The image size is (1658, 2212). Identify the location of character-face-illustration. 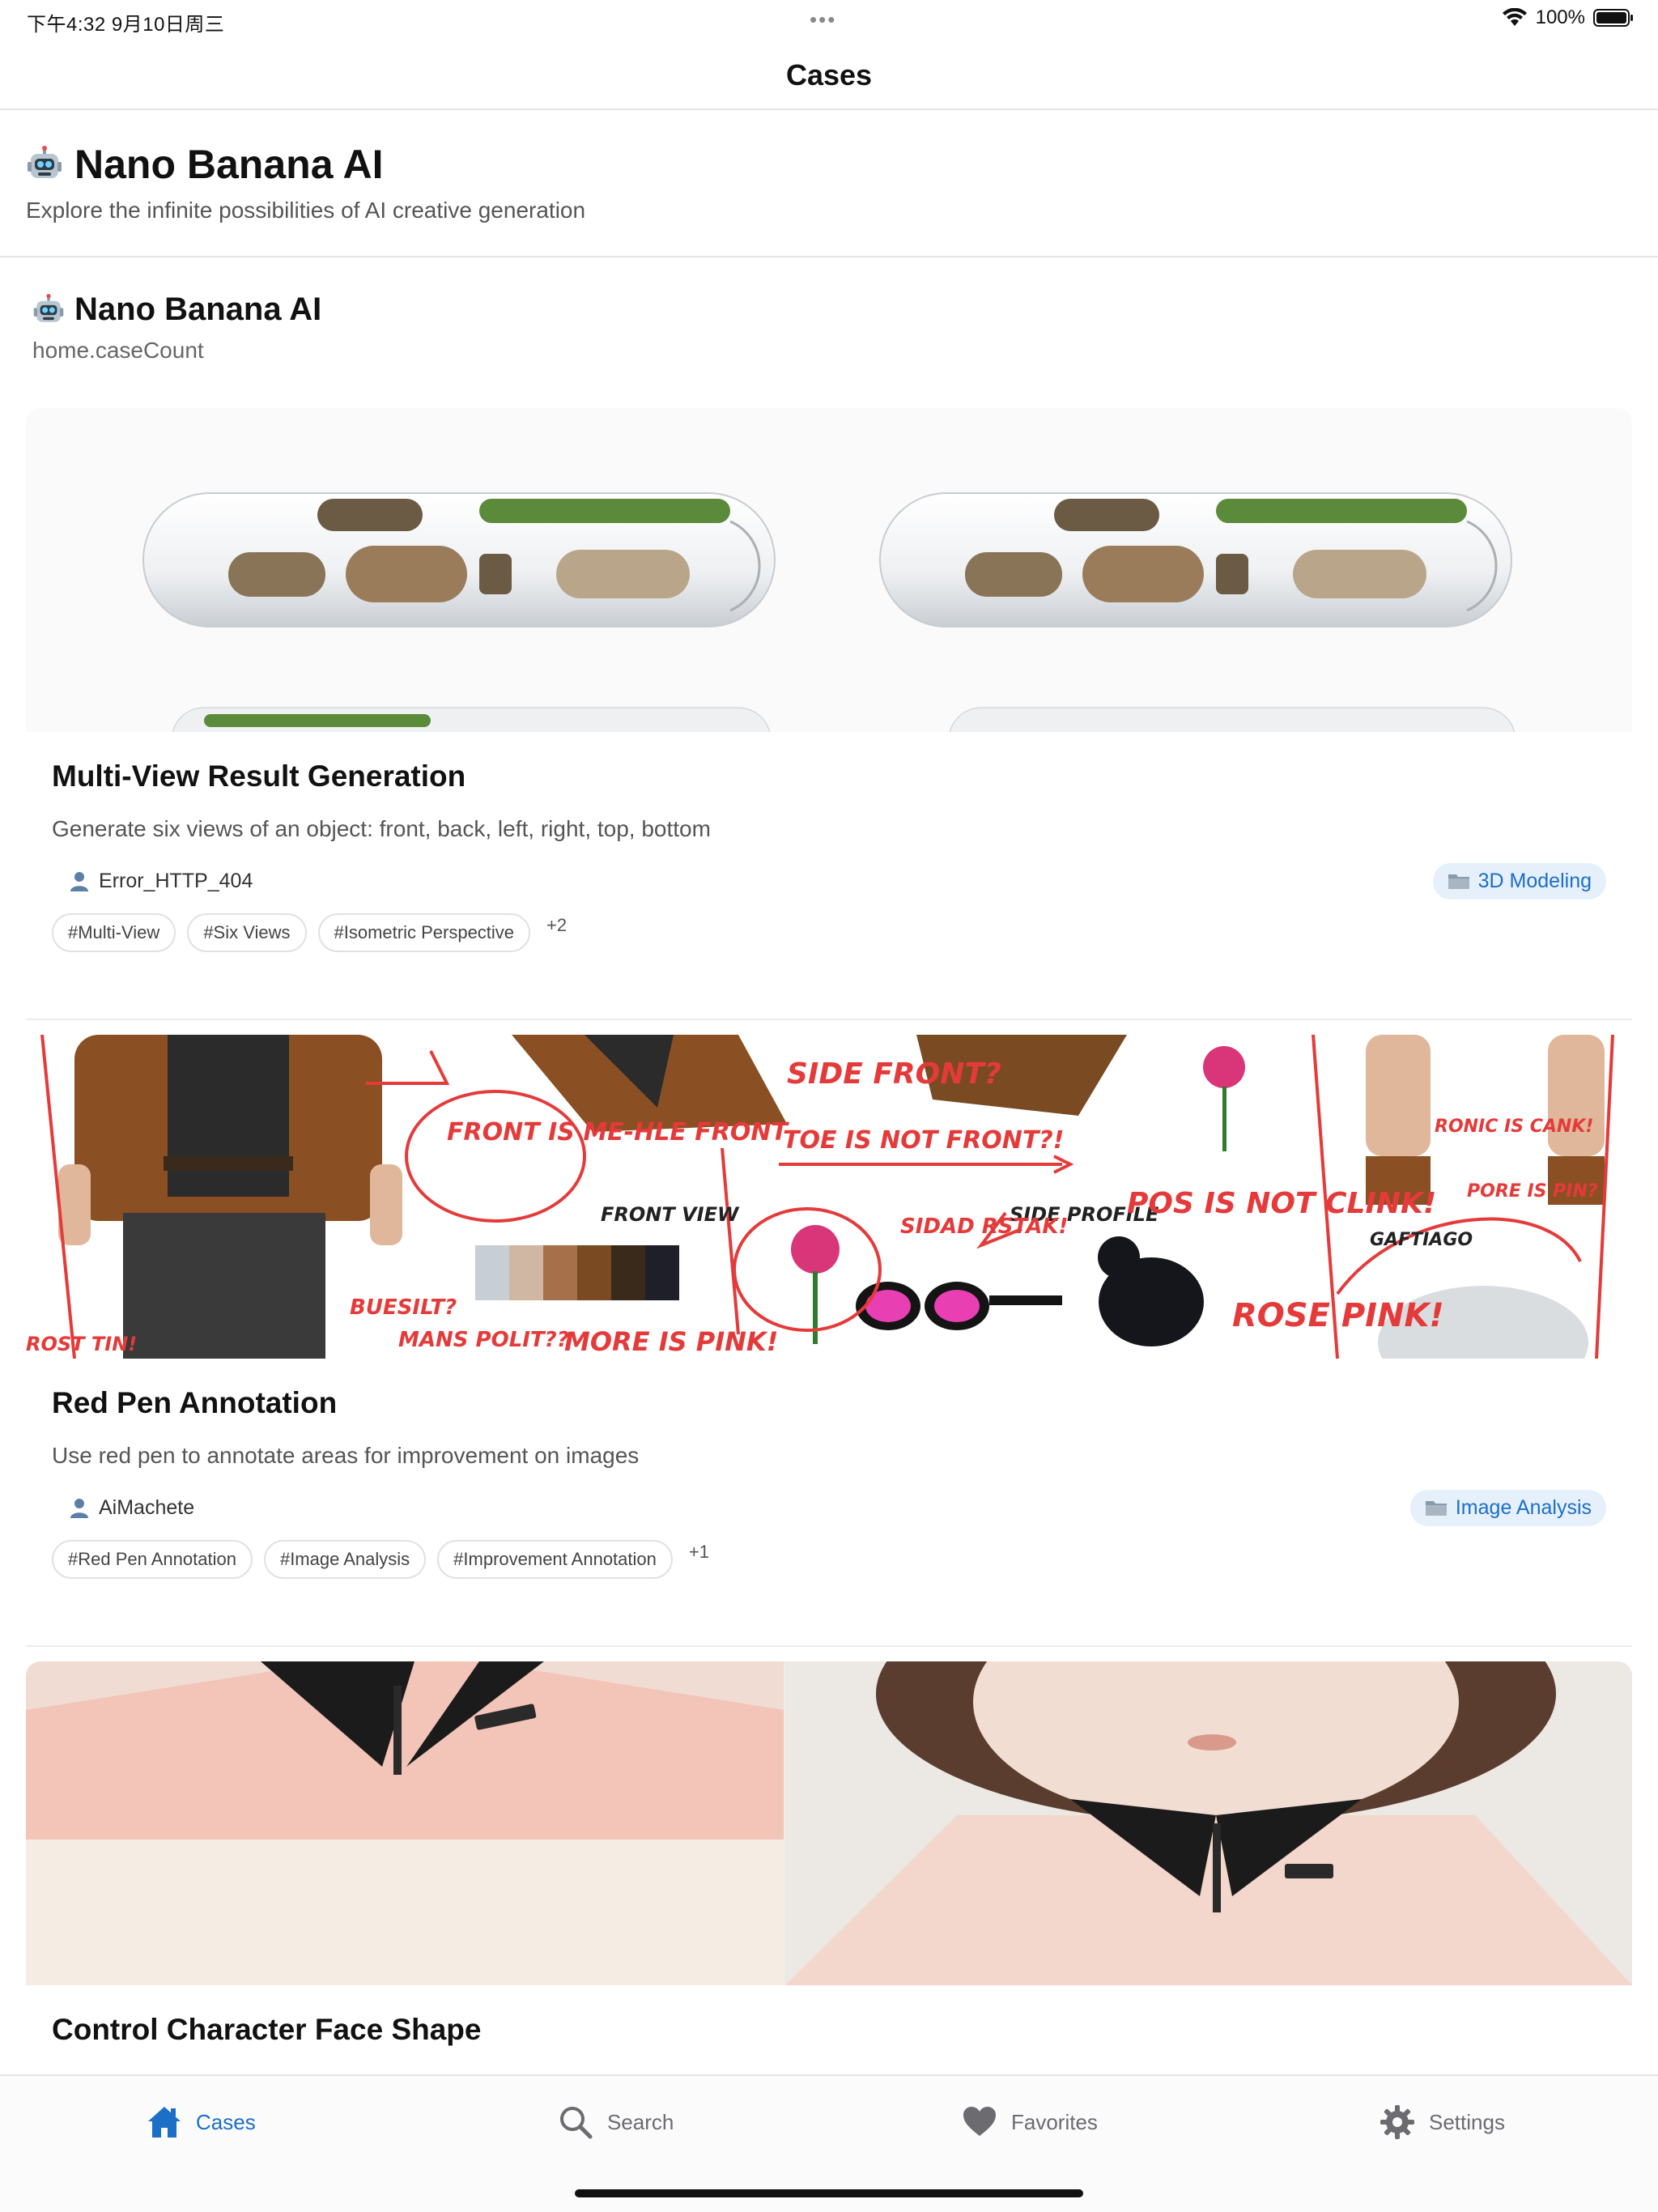
(829, 1823).